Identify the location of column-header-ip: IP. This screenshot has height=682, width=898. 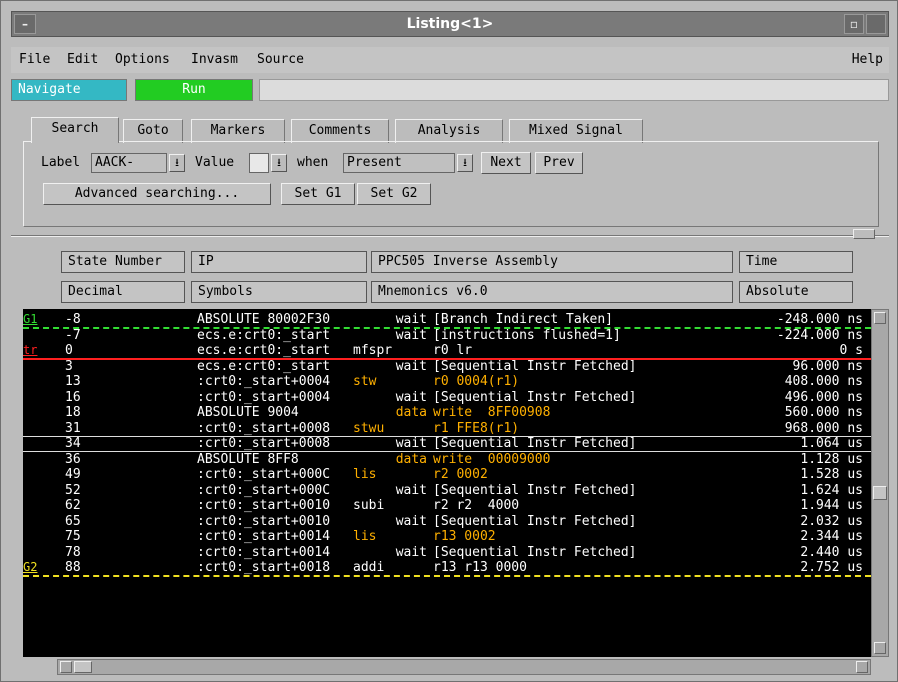
(279, 262).